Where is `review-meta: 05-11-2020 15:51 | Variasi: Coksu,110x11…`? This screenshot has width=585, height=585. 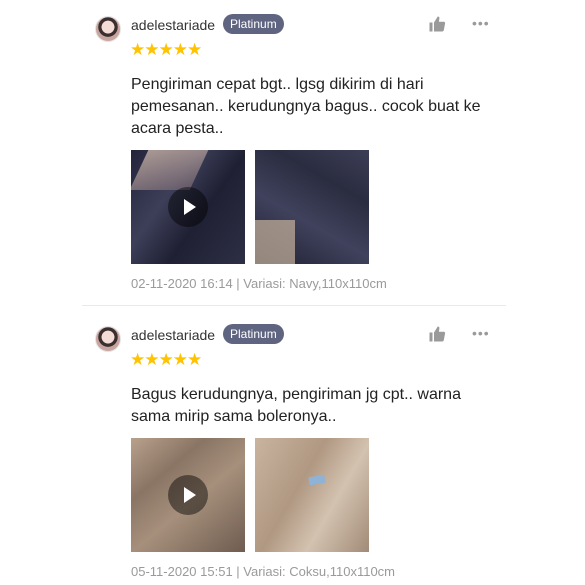 review-meta: 05-11-2020 15:51 | Variasi: Coksu,110x11… is located at coordinates (263, 571).